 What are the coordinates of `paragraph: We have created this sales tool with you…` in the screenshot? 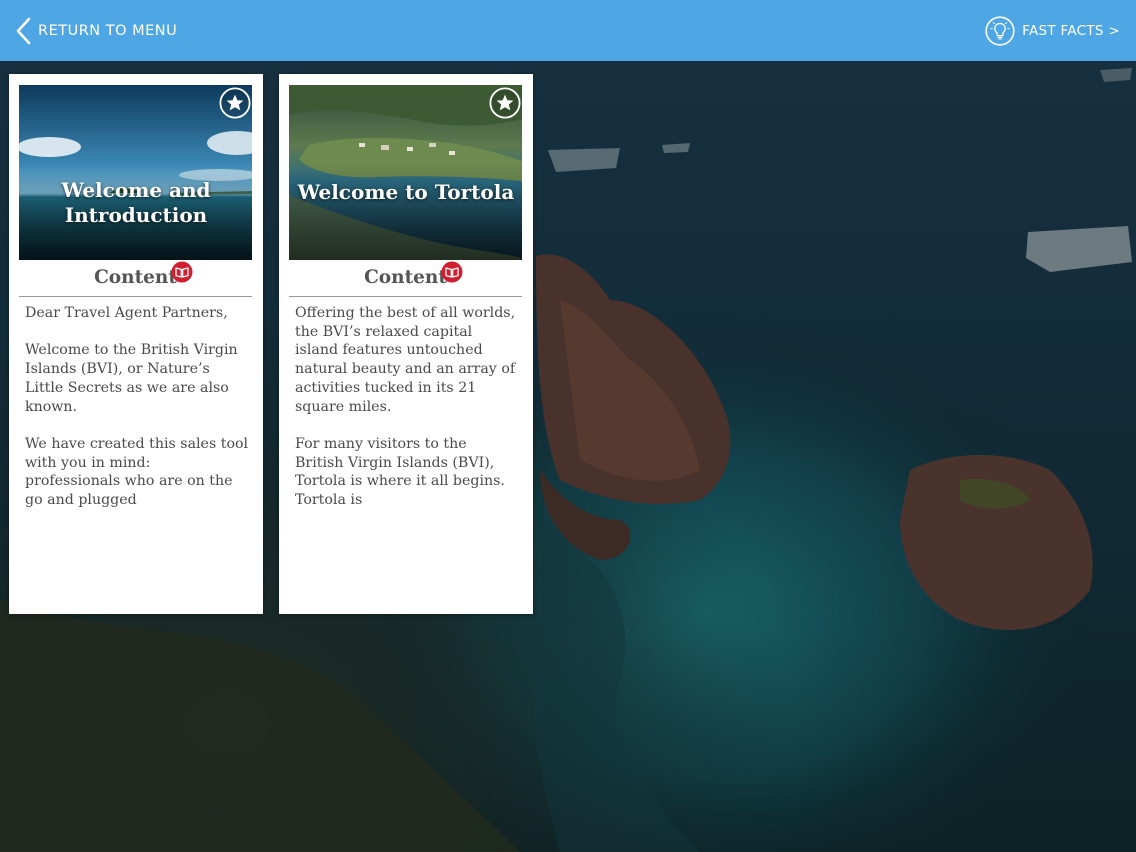 It's located at (137, 471).